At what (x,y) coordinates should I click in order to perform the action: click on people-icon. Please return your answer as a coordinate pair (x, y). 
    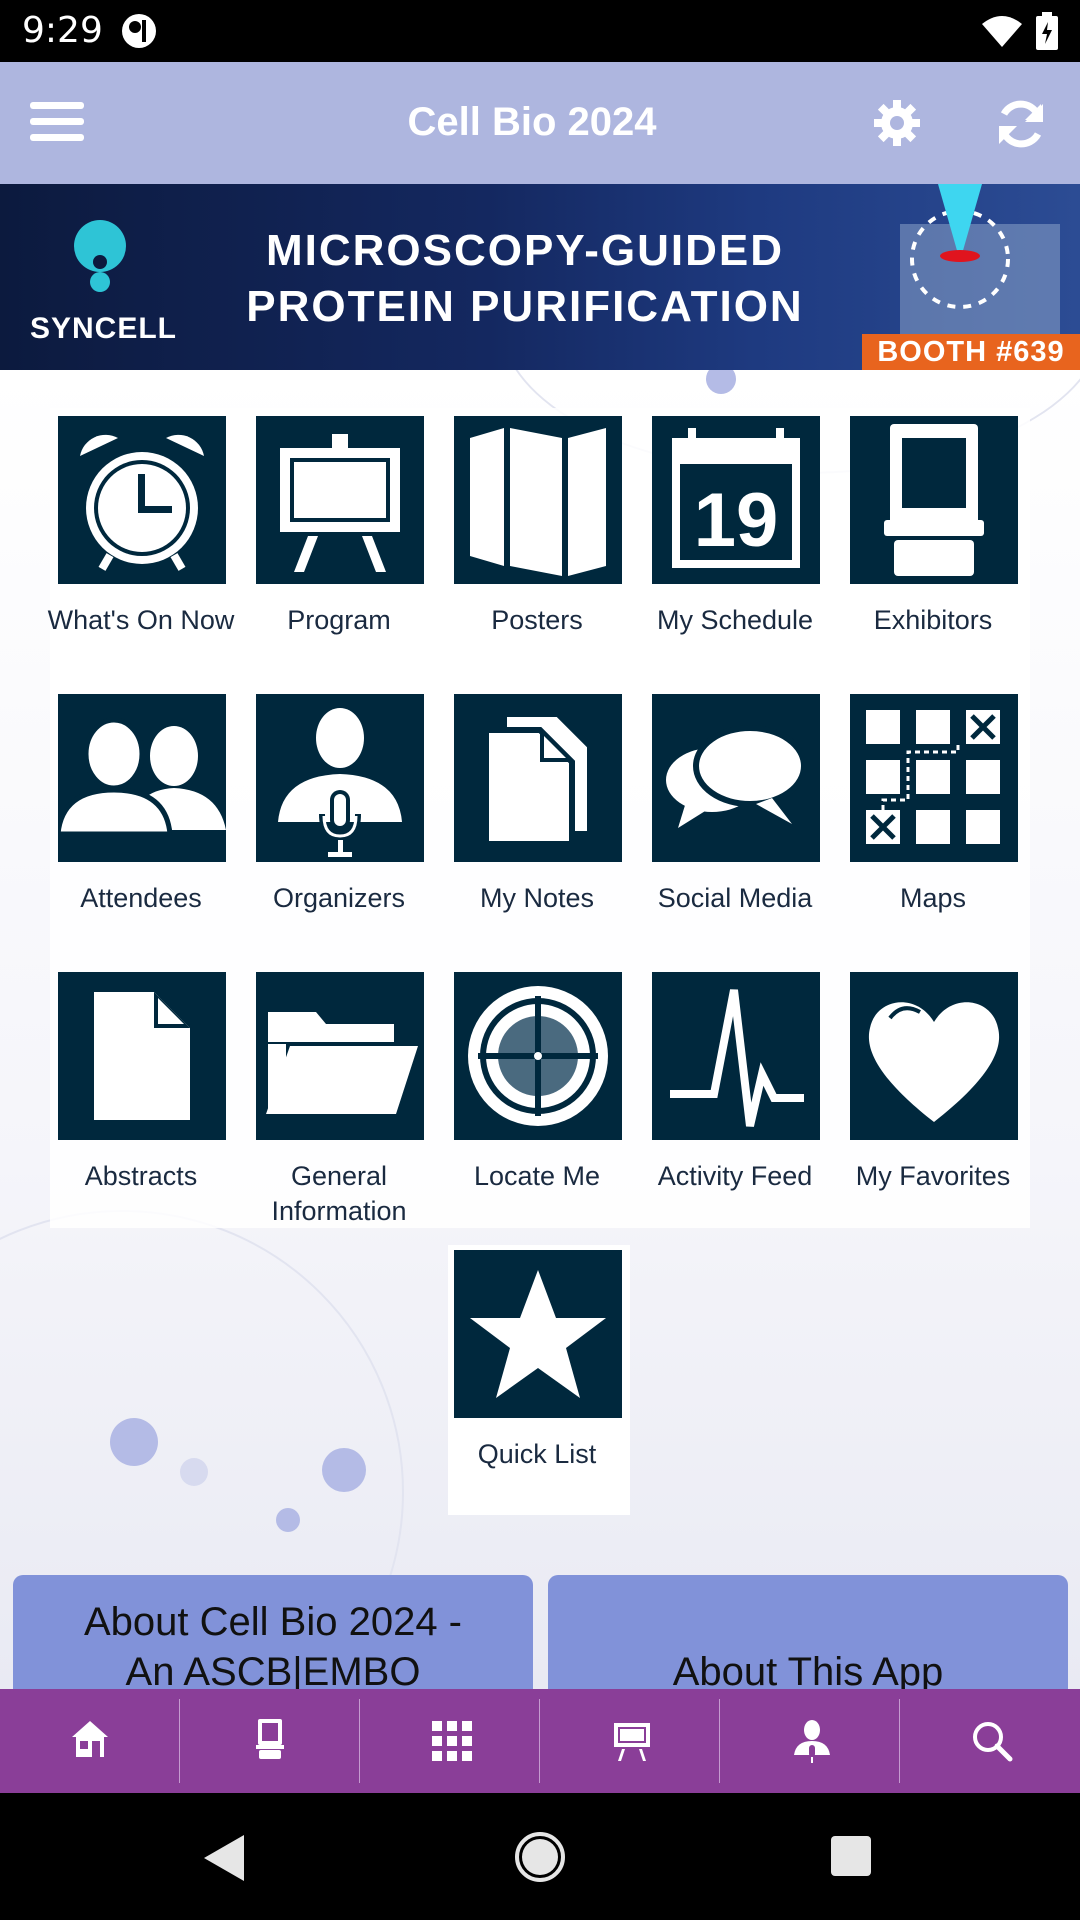
    Looking at the image, I should click on (140, 777).